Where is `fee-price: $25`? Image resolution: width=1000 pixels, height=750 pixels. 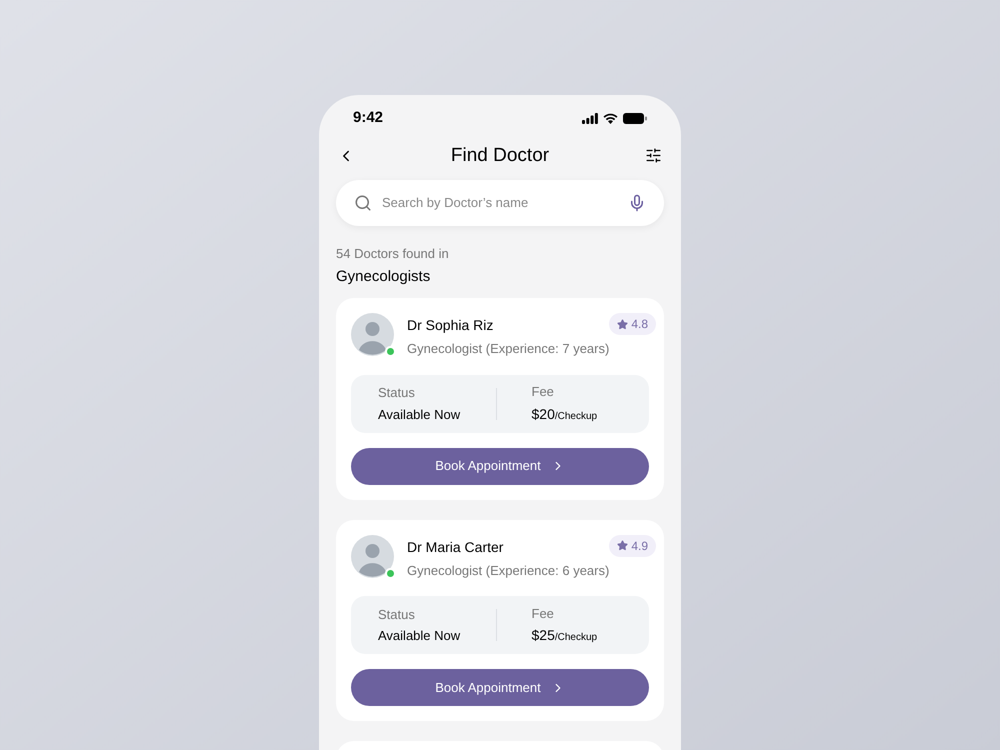 fee-price: $25 is located at coordinates (543, 636).